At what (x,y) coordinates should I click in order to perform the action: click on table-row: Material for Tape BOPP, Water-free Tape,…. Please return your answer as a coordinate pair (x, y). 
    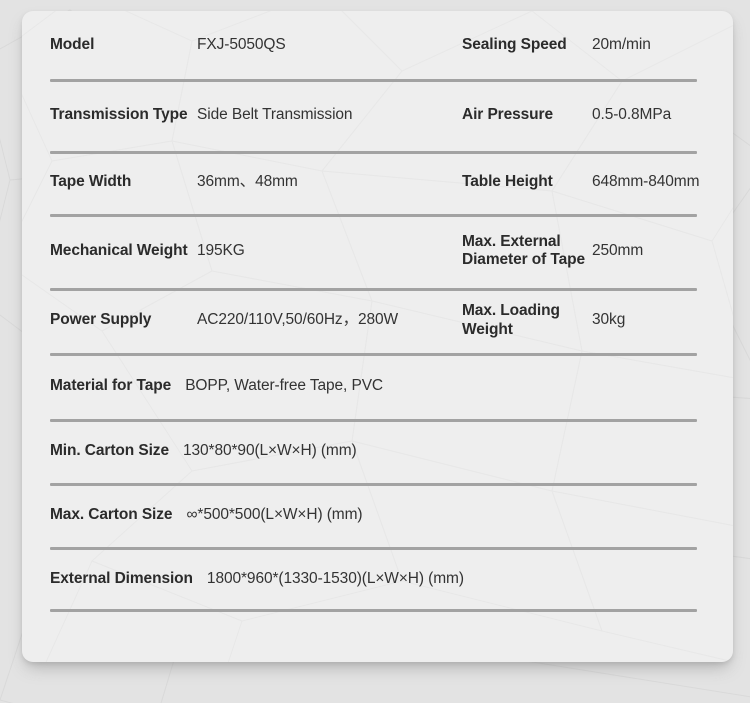
    Looking at the image, I should click on (382, 386).